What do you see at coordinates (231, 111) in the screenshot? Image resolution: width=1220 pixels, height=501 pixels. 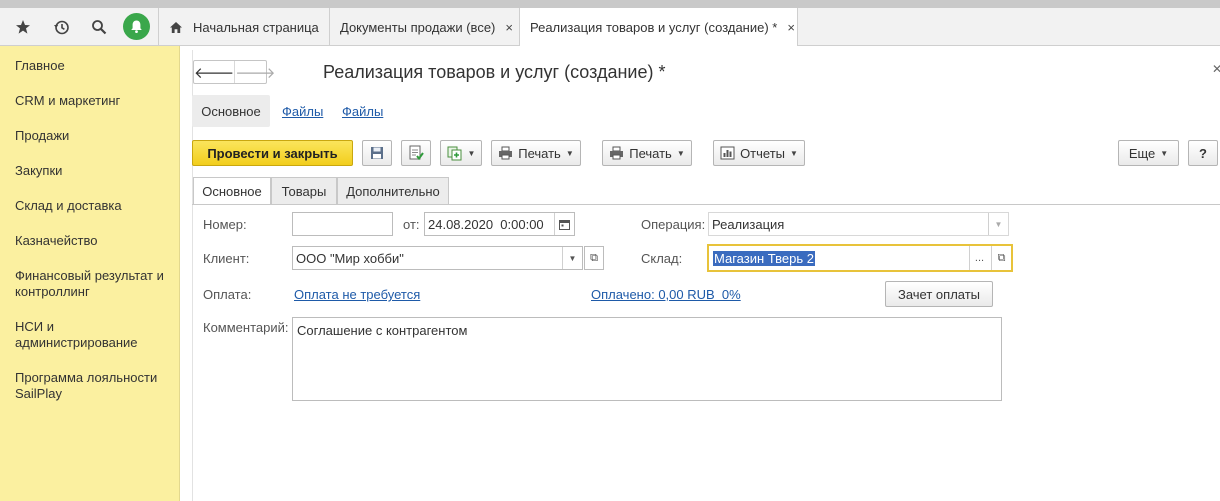 I see `subtab-main: Основное` at bounding box center [231, 111].